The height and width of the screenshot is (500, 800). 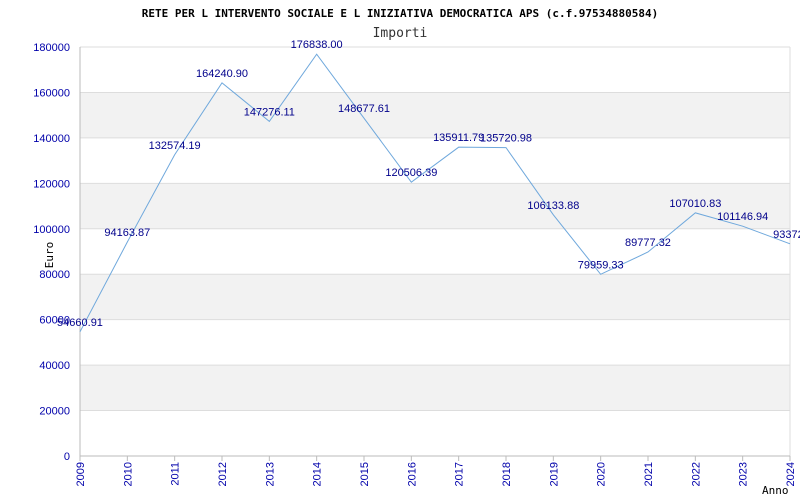 I want to click on x-tick-label: 2011, so click(x=176, y=474).